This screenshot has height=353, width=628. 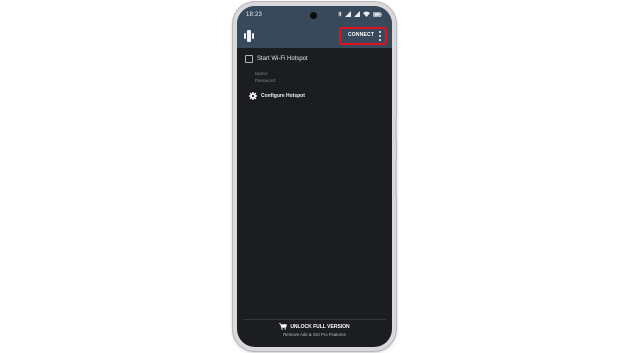 What do you see at coordinates (340, 14) in the screenshot?
I see `bluetooth-icon` at bounding box center [340, 14].